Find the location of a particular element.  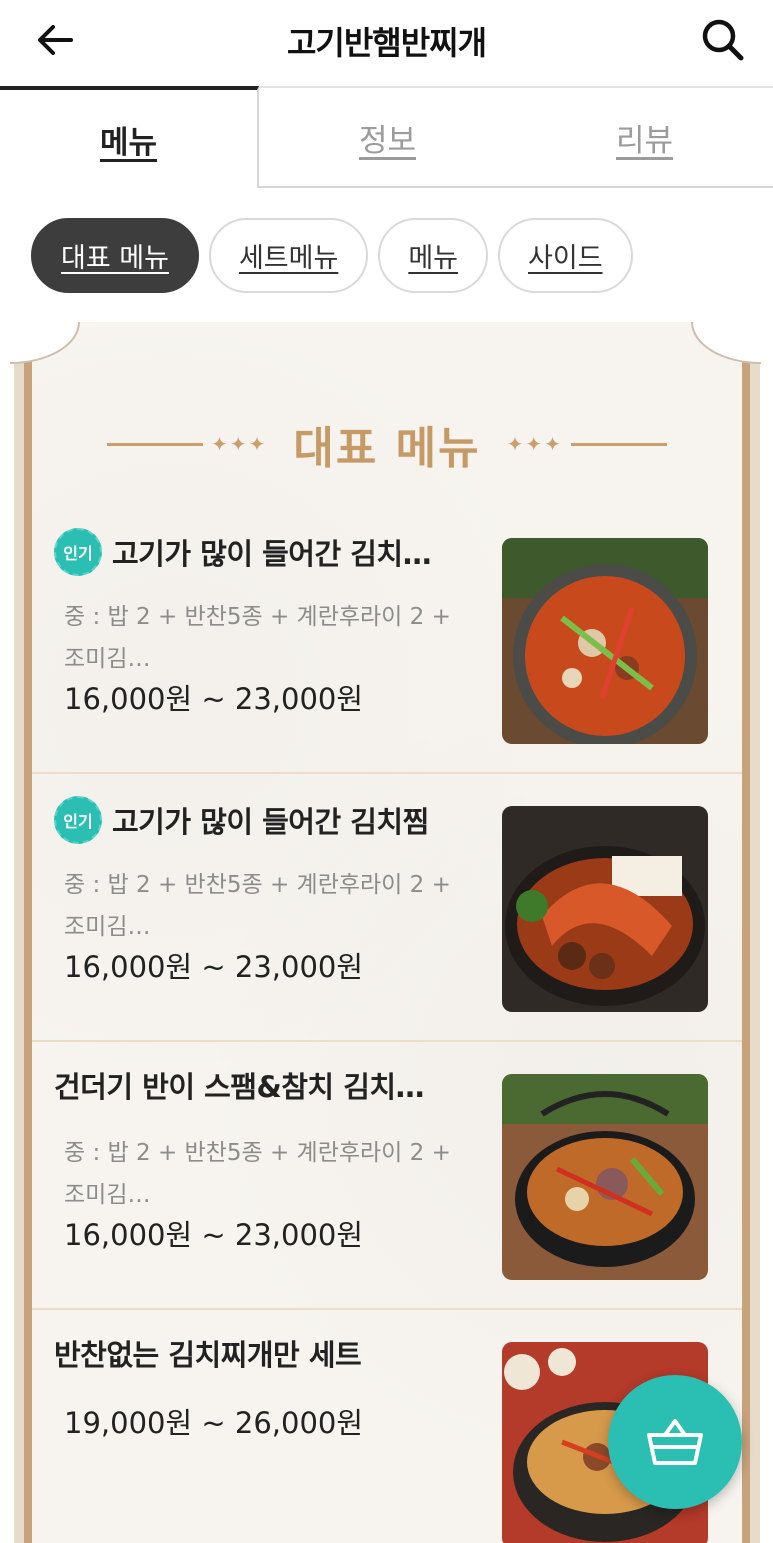

search-icon is located at coordinates (723, 40).